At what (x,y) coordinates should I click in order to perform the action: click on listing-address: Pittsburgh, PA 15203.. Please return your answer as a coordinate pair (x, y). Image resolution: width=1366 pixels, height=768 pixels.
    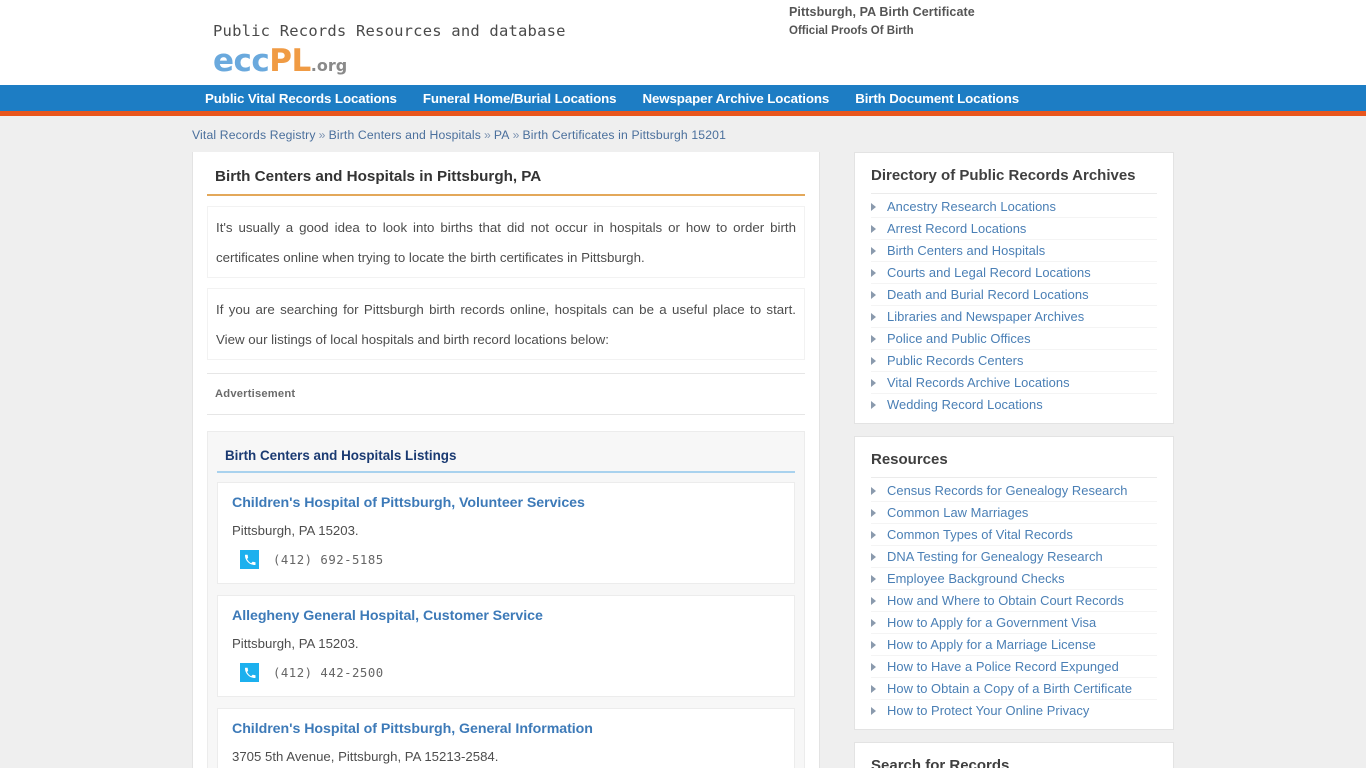
    Looking at the image, I should click on (295, 530).